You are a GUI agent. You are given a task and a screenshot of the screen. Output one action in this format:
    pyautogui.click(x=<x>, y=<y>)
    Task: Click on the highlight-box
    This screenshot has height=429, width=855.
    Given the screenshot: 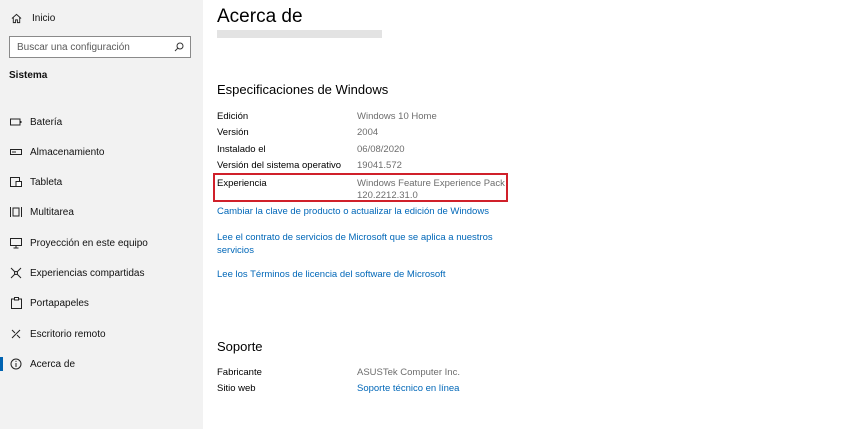 What is the action you would take?
    pyautogui.click(x=360, y=187)
    